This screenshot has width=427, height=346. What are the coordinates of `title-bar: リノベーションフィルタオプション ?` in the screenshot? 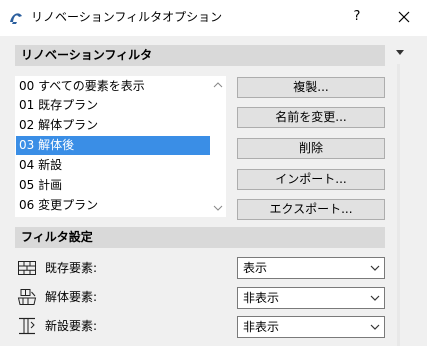 It's located at (213, 18).